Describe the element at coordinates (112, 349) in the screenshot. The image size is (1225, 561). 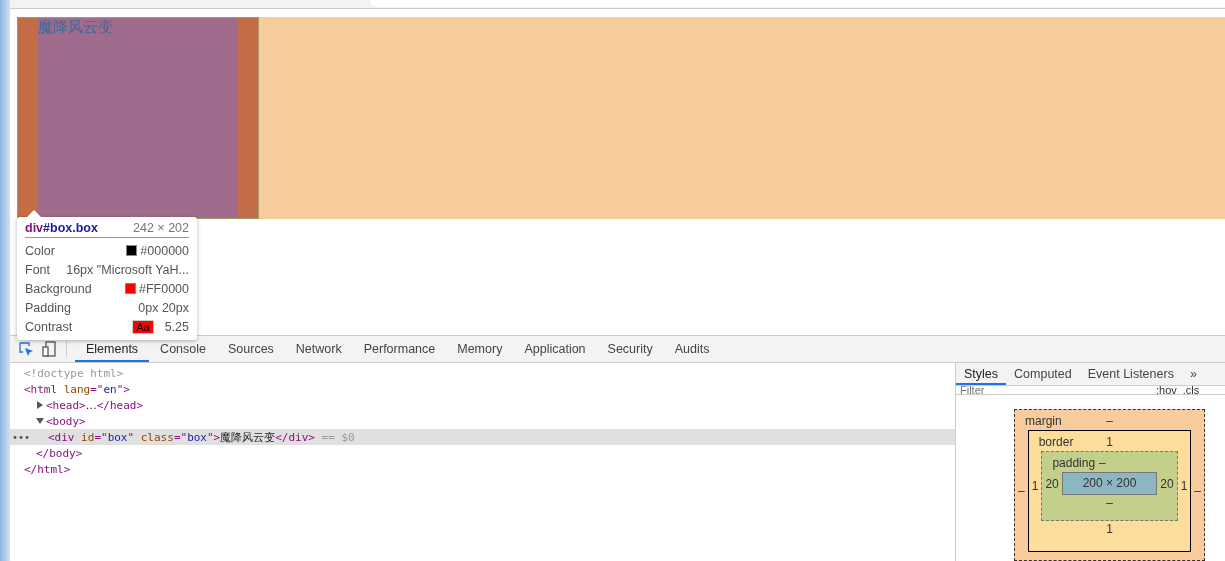
I see `devtools-tab: Elements` at that location.